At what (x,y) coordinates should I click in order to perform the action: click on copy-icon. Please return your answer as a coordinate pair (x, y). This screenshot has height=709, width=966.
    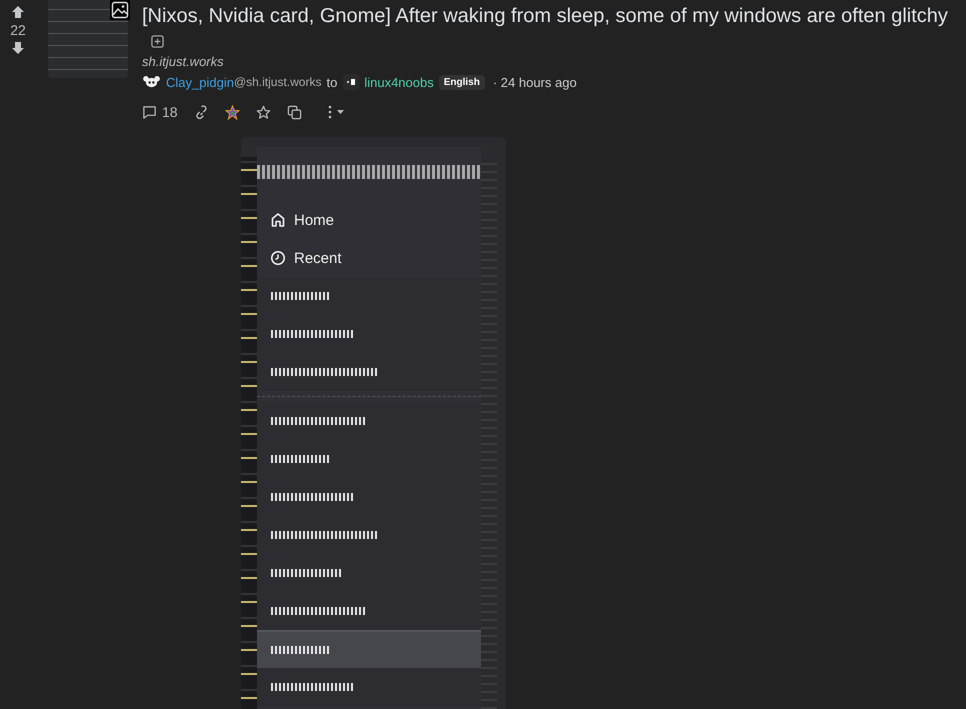
    Looking at the image, I should click on (294, 112).